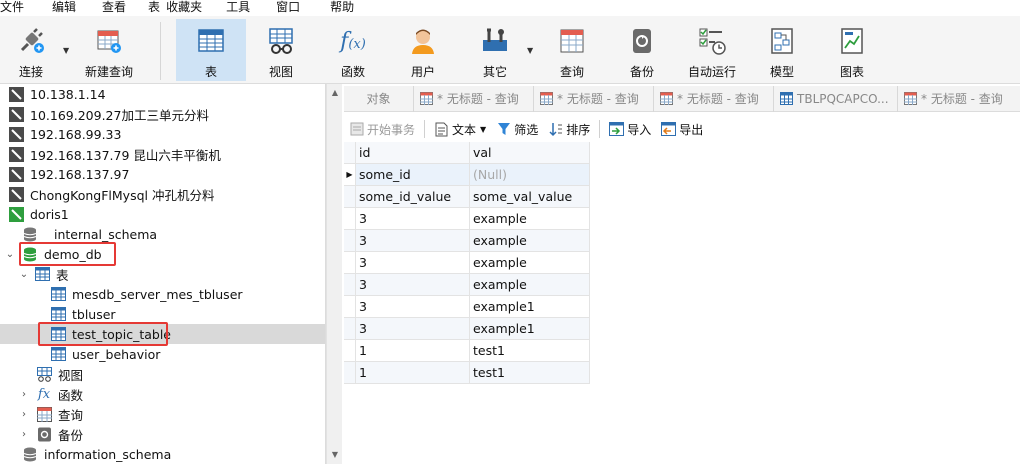 The height and width of the screenshot is (464, 1020). Describe the element at coordinates (162, 174) in the screenshot. I see `tree-item-connection: 192.168.137.97` at that location.